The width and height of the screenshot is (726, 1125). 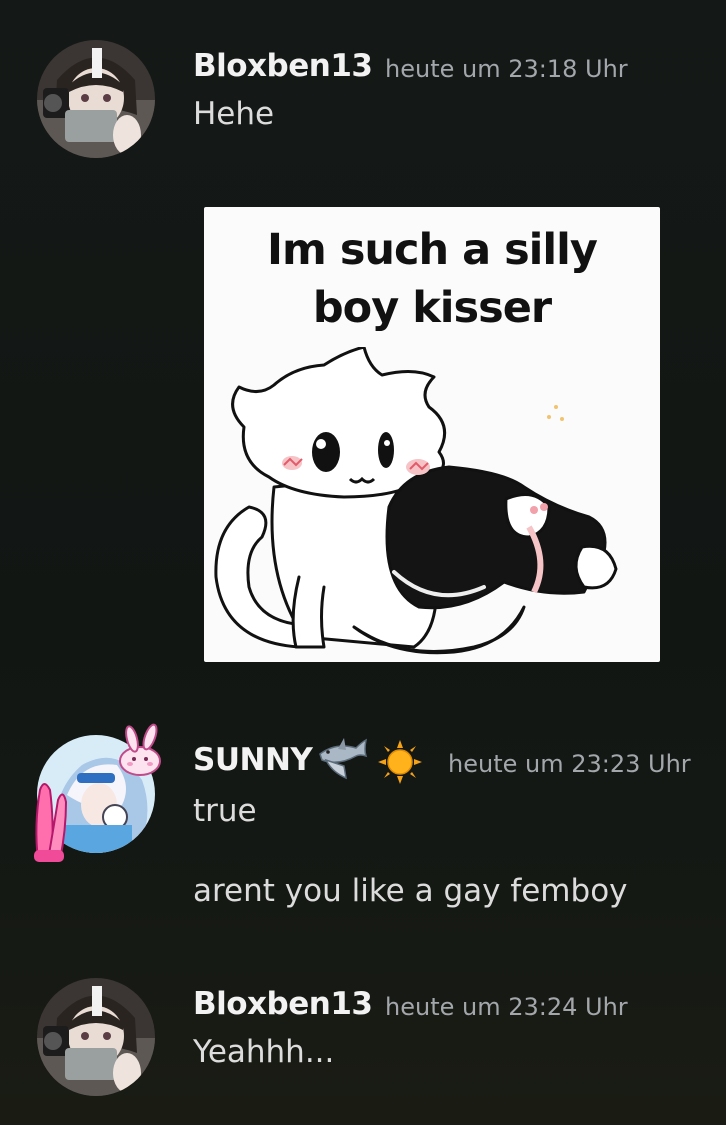 I want to click on message-text: arent you like a gay femboy, so click(x=410, y=891).